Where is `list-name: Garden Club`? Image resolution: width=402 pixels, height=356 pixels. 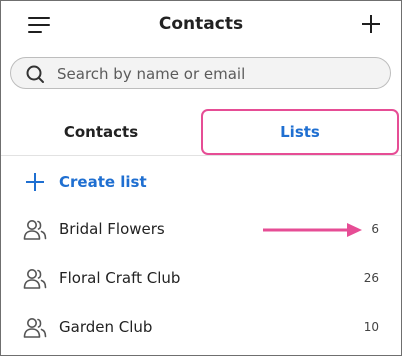
list-name: Garden Club is located at coordinates (106, 327).